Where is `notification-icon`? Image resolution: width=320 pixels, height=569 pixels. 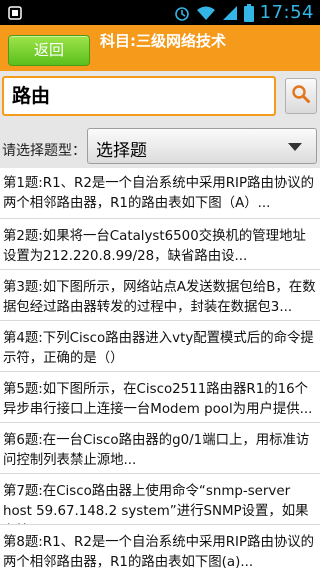
notification-icon is located at coordinates (15, 12).